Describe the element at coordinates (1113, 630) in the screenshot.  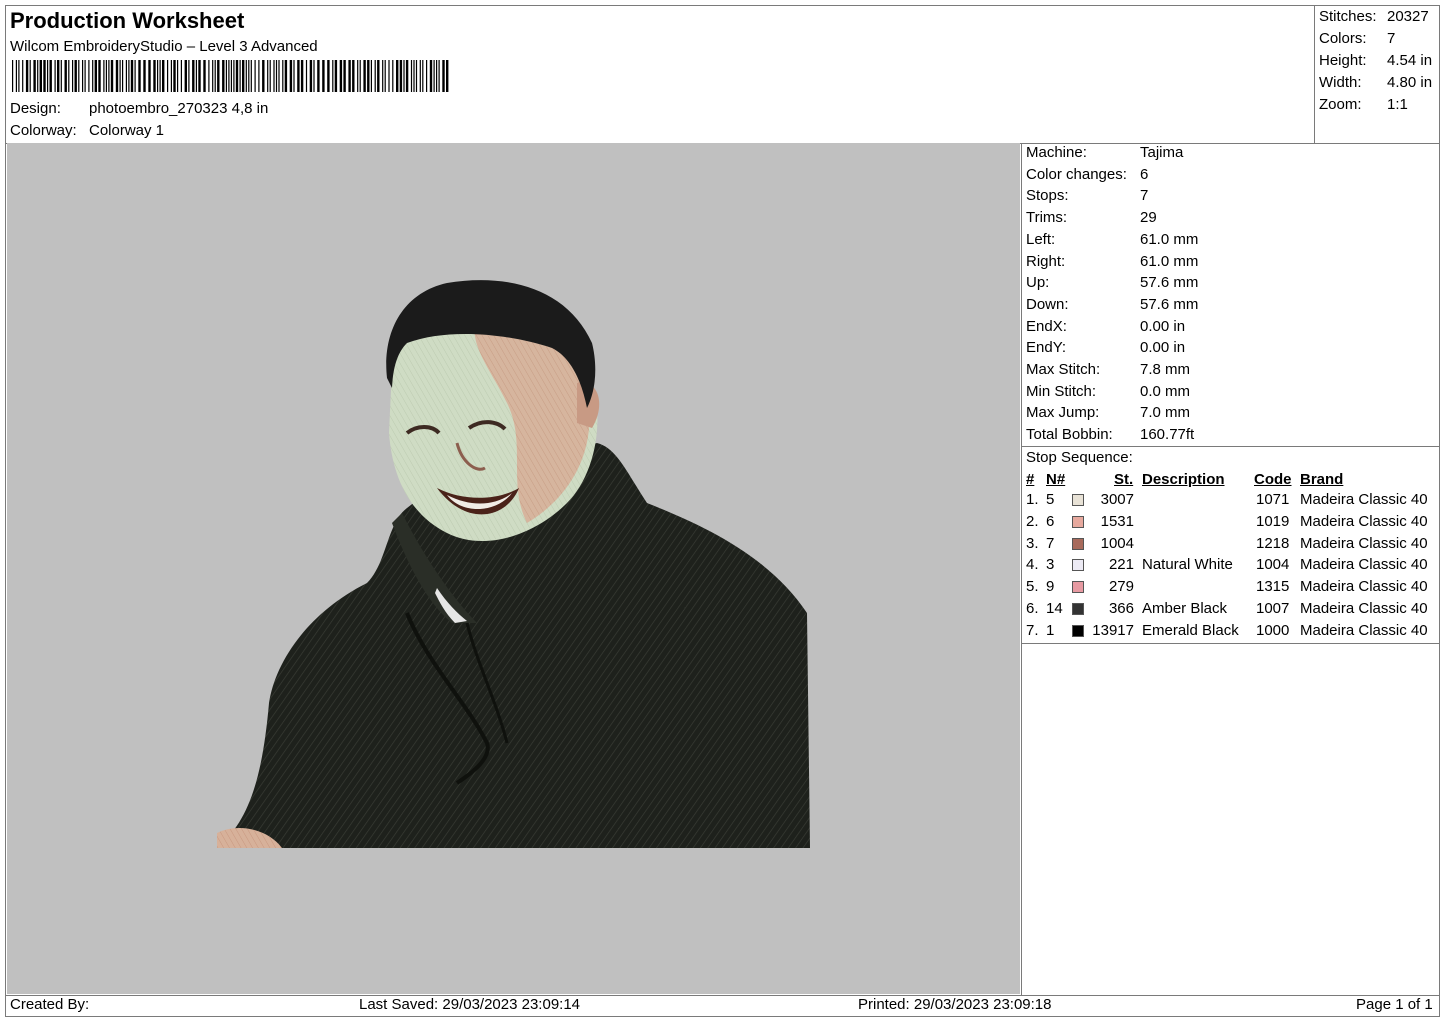
I see `stitch-count: 13917` at that location.